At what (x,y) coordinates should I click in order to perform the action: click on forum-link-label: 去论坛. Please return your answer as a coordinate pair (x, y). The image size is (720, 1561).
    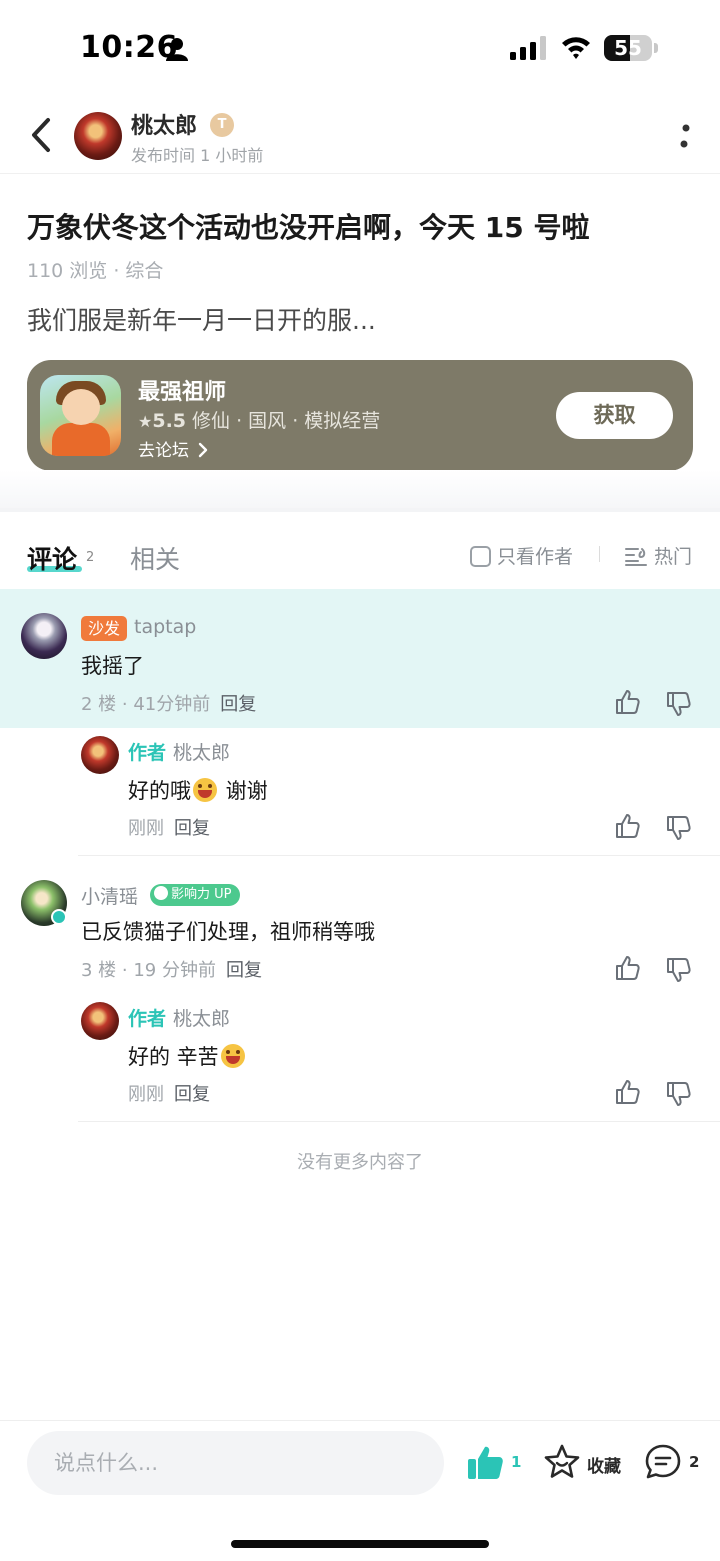
    Looking at the image, I should click on (163, 451).